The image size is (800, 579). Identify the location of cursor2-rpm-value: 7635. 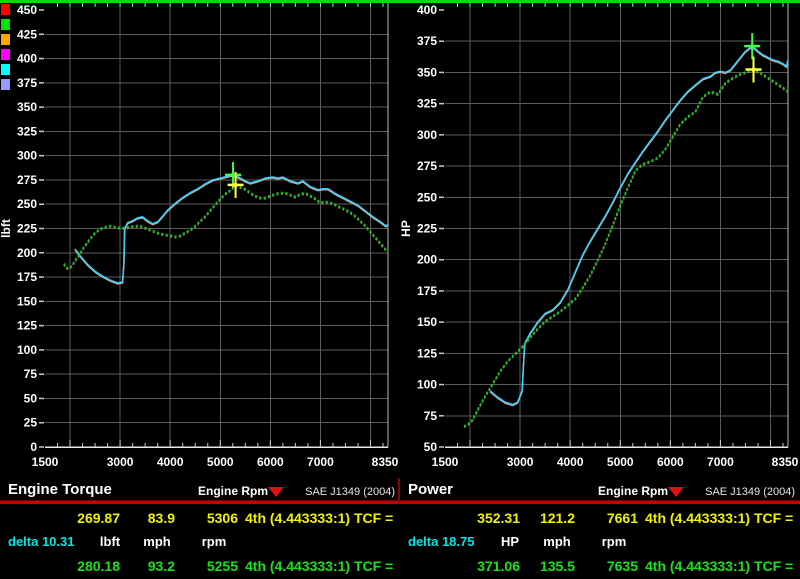
(622, 566).